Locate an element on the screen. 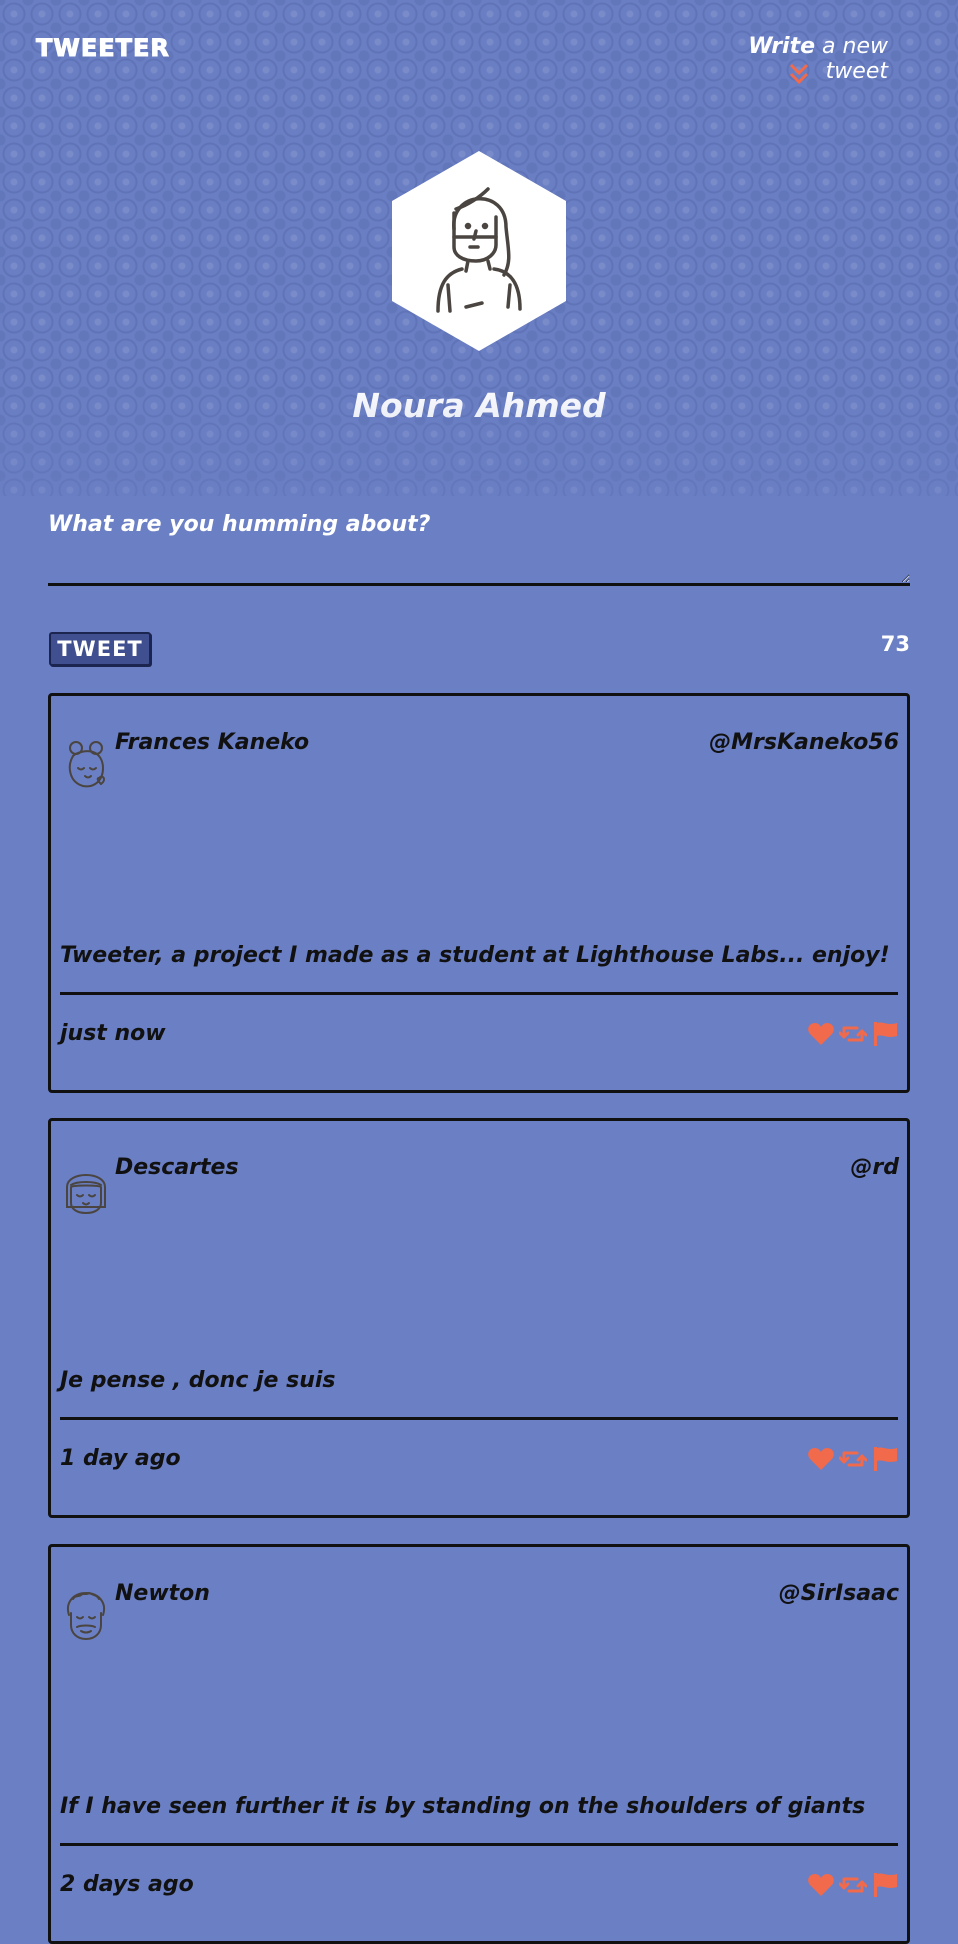 The image size is (958, 1944). tweet-input is located at coordinates (479, 547).